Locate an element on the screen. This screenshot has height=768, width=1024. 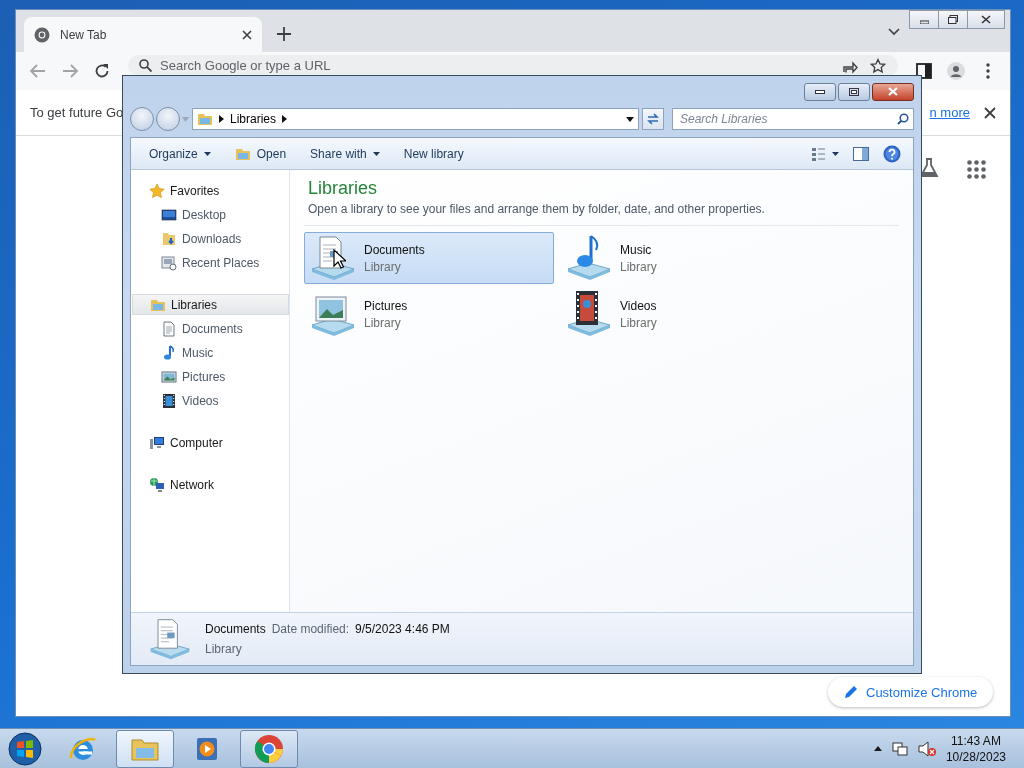
nav-item: Computer is located at coordinates (210, 442).